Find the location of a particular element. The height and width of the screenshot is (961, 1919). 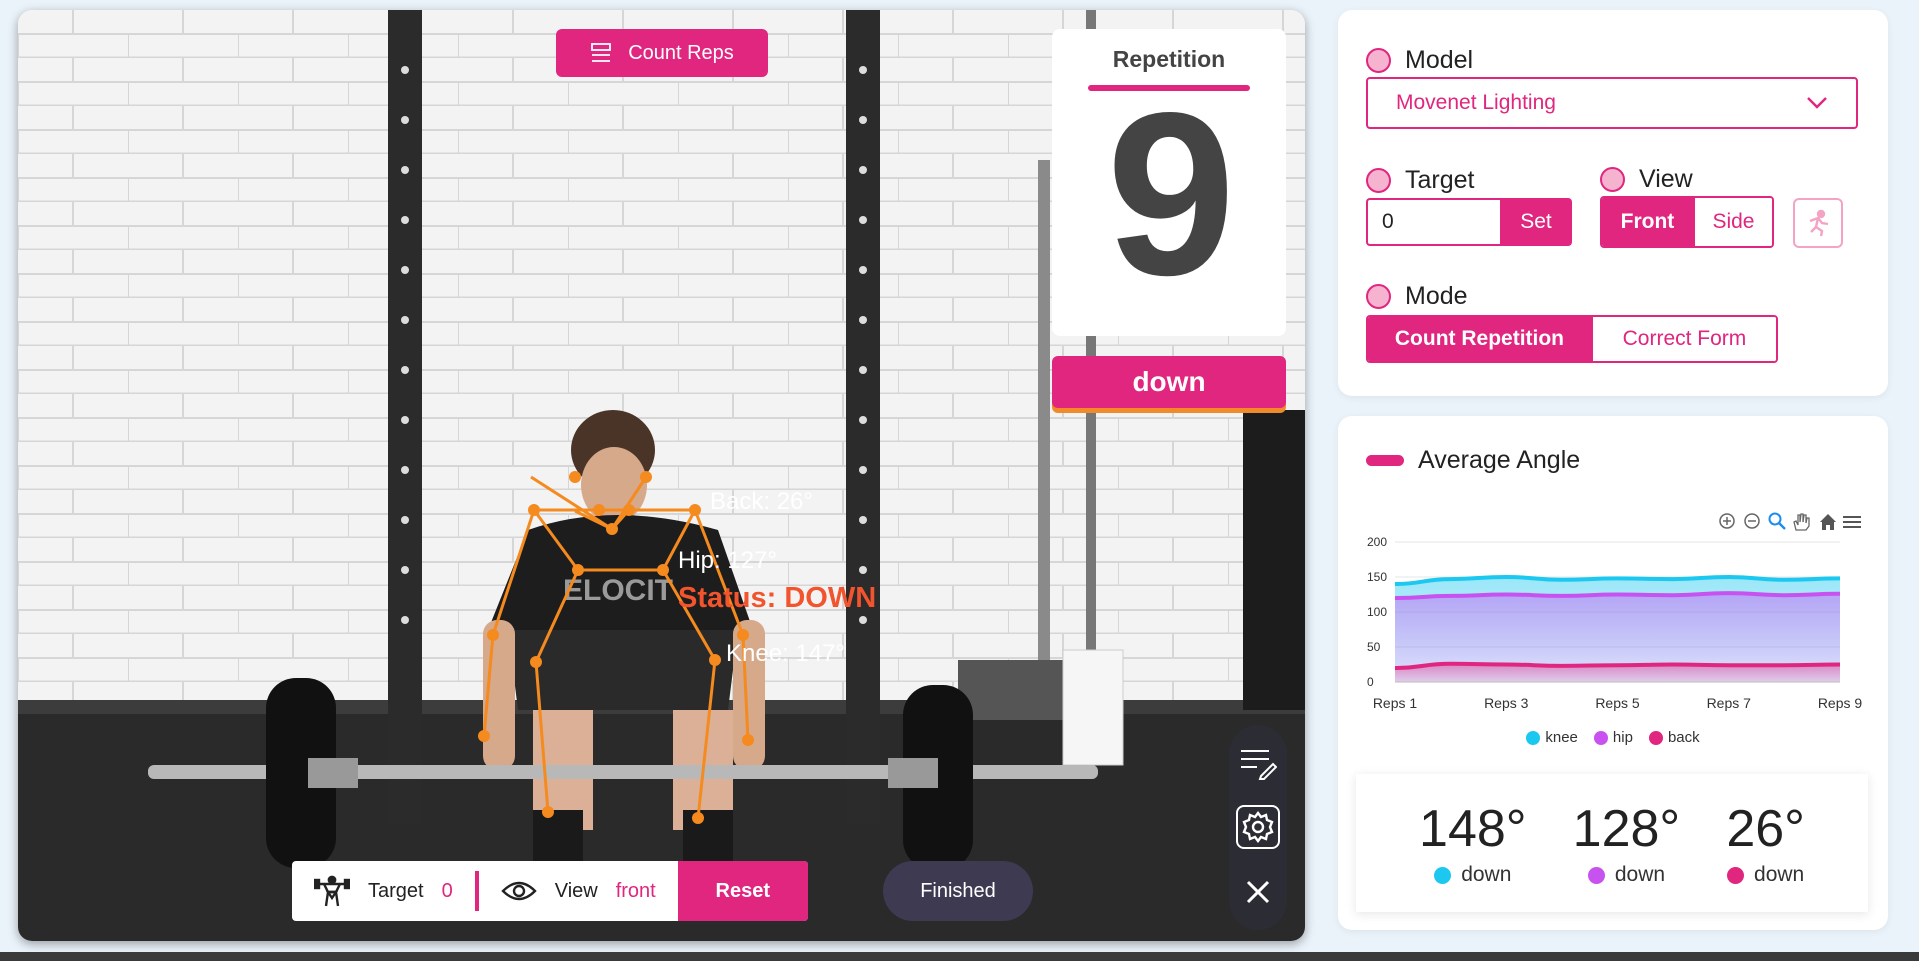

target-radio is located at coordinates (1378, 180).